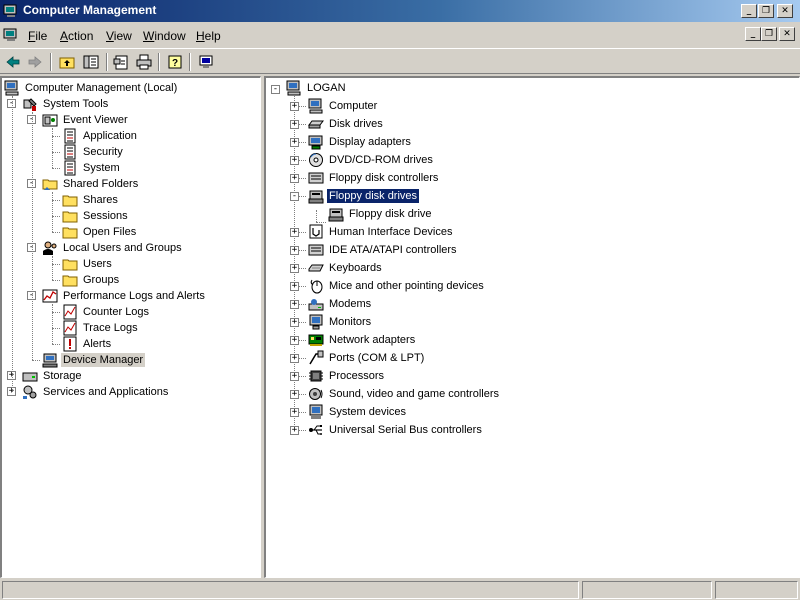  What do you see at coordinates (368, 412) in the screenshot?
I see `tree-node-label: System devices` at bounding box center [368, 412].